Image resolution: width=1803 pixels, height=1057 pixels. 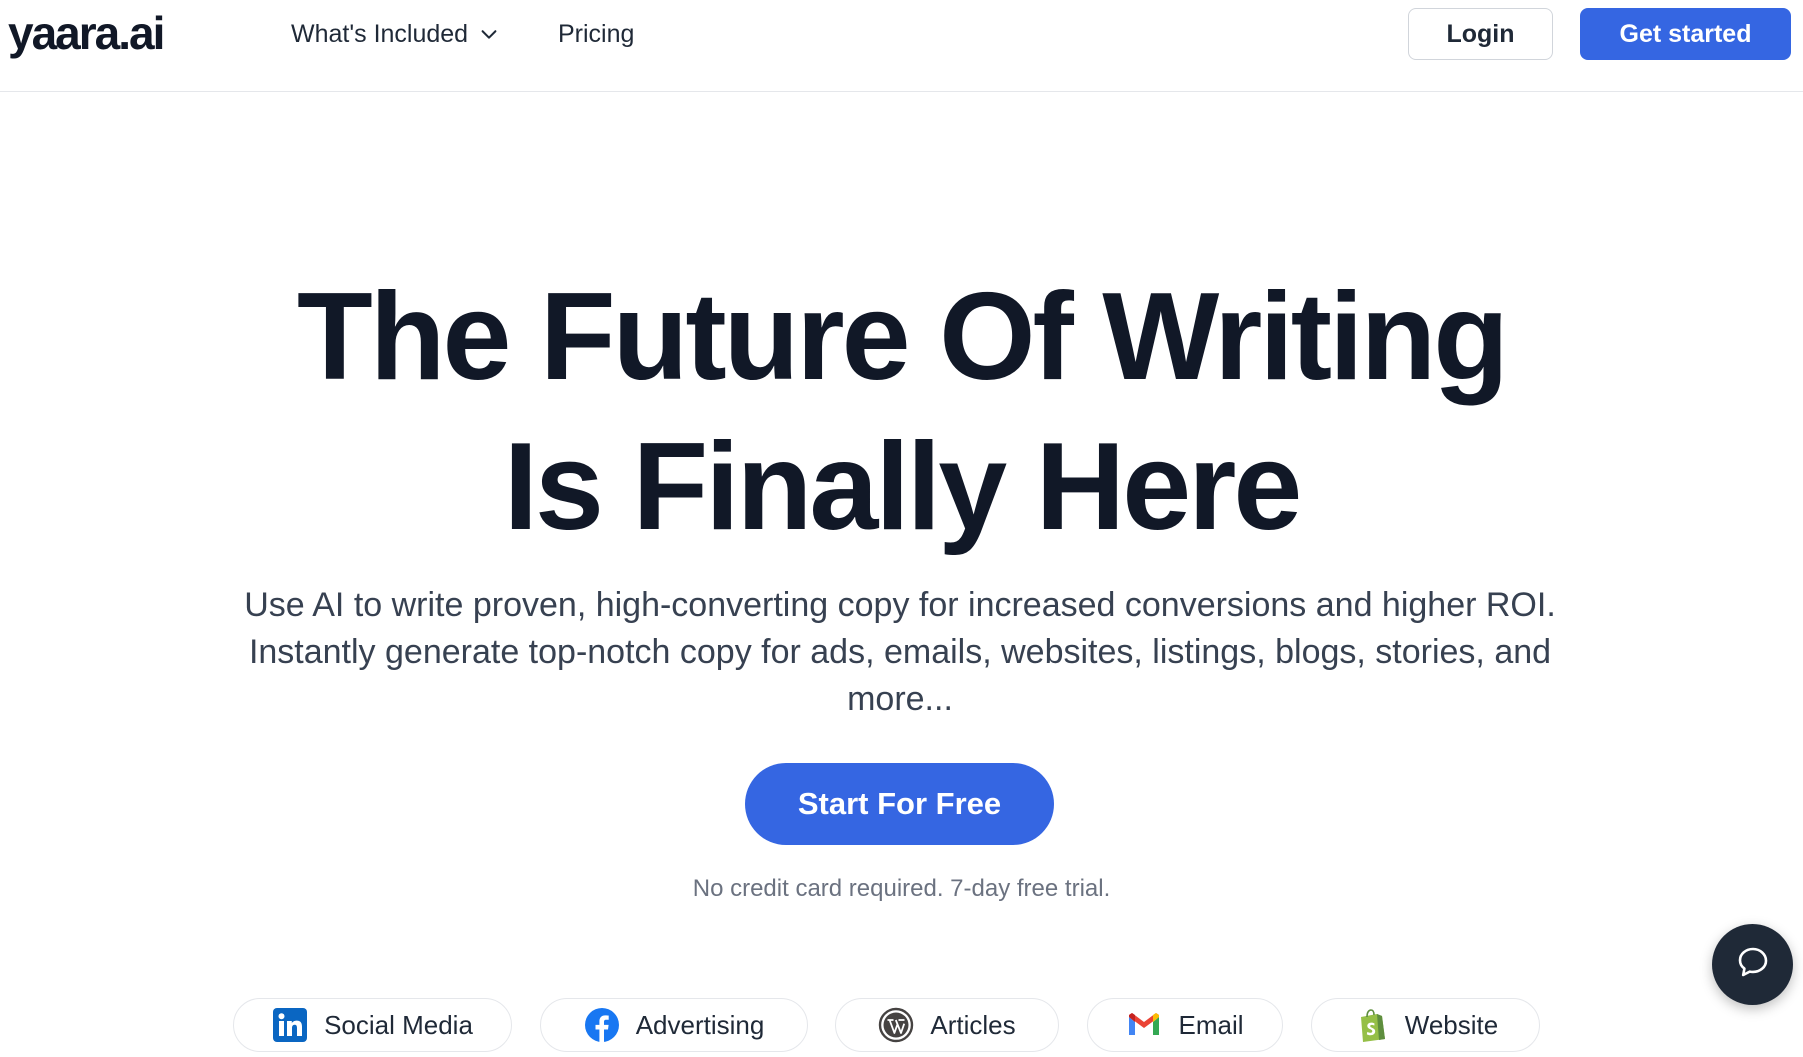 I want to click on category-label: Email, so click(x=1211, y=1024).